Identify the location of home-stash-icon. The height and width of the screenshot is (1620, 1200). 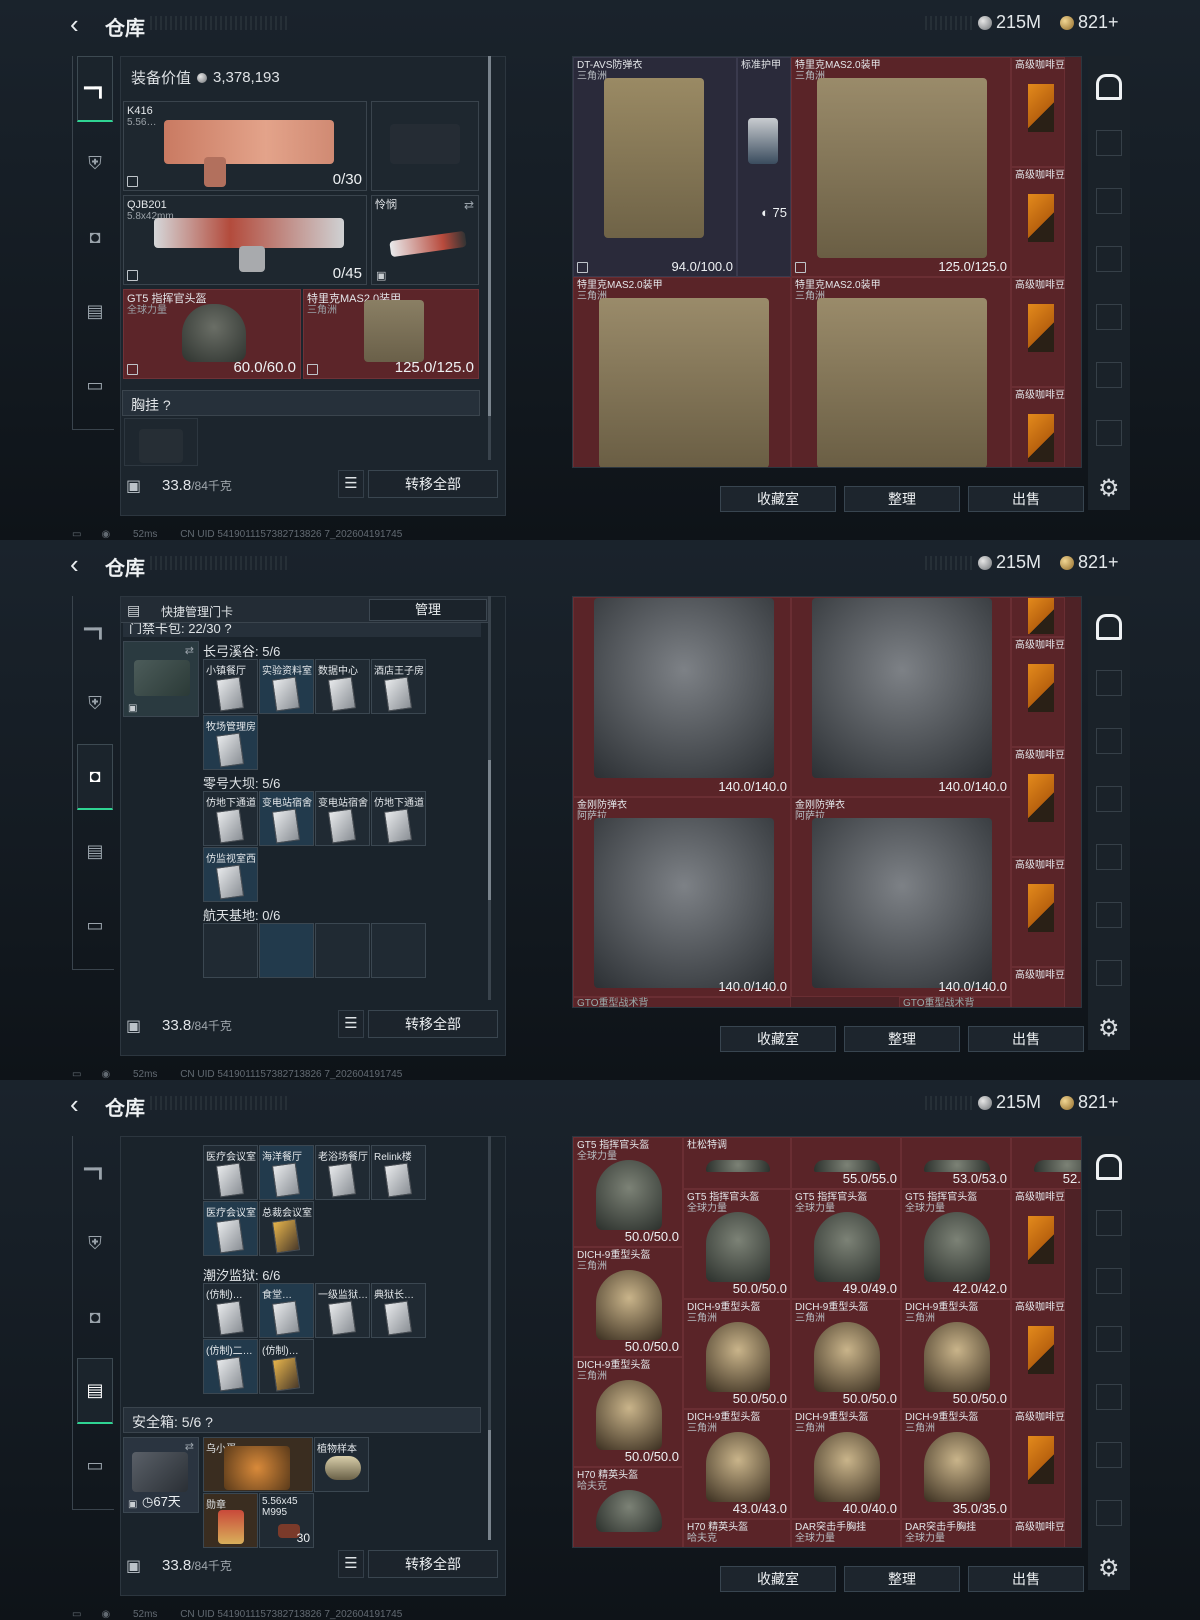
(1109, 87).